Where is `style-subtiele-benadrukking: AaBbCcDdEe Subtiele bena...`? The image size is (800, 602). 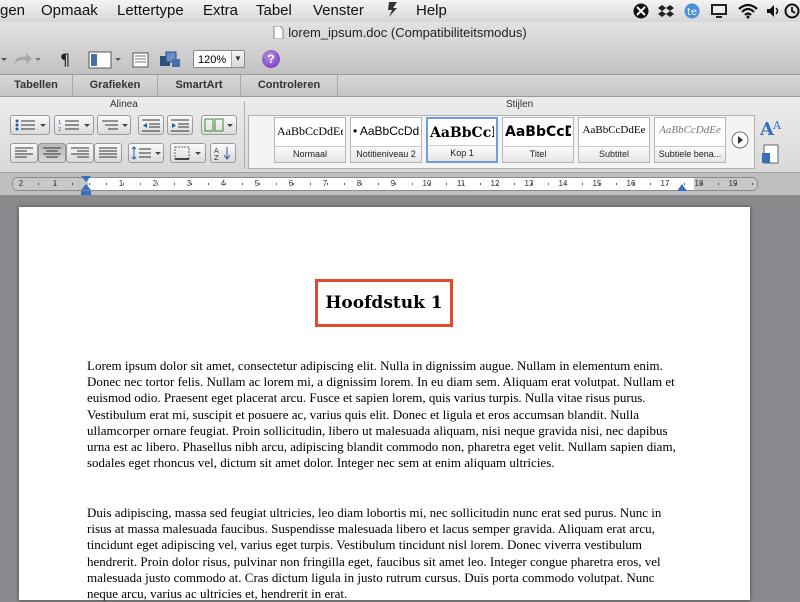 style-subtiele-benadrukking: AaBbCcDdEe Subtiele bena... is located at coordinates (690, 140).